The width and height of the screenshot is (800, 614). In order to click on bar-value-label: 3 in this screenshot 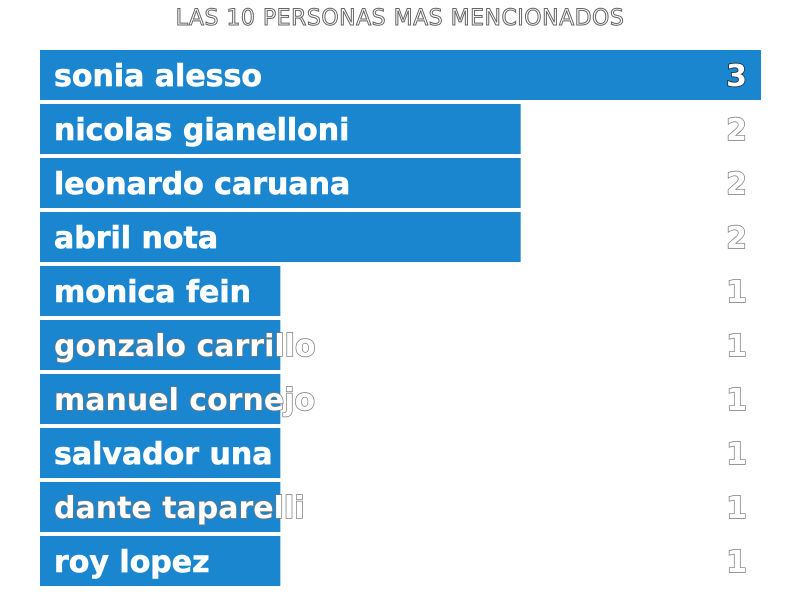, I will do `click(736, 76)`.